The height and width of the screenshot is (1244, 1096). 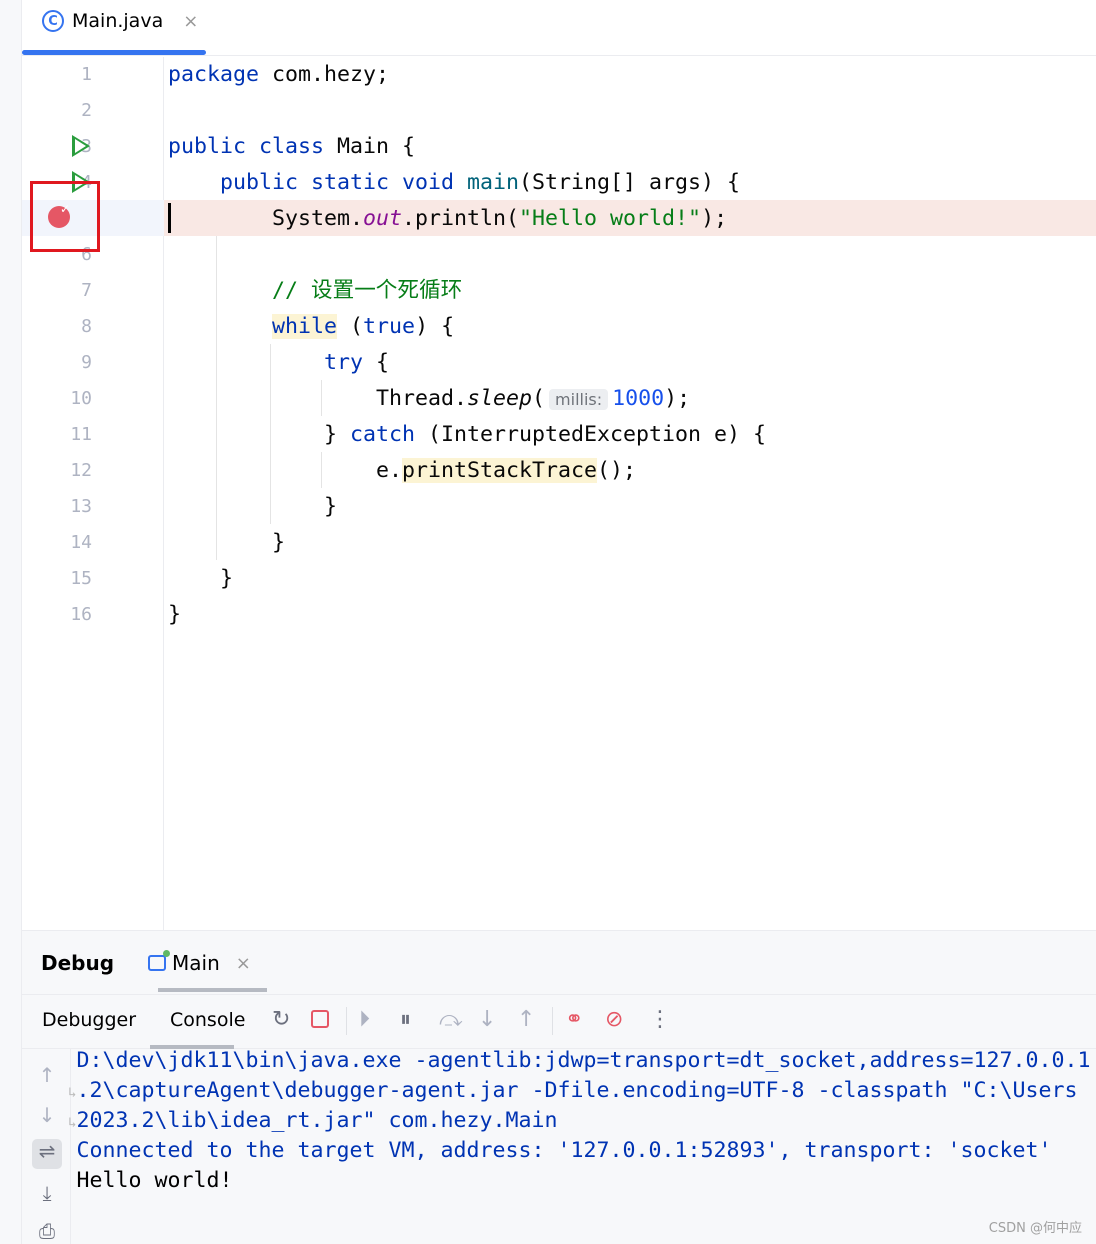 What do you see at coordinates (660, 1020) in the screenshot?
I see `more-options-icon: ⋮` at bounding box center [660, 1020].